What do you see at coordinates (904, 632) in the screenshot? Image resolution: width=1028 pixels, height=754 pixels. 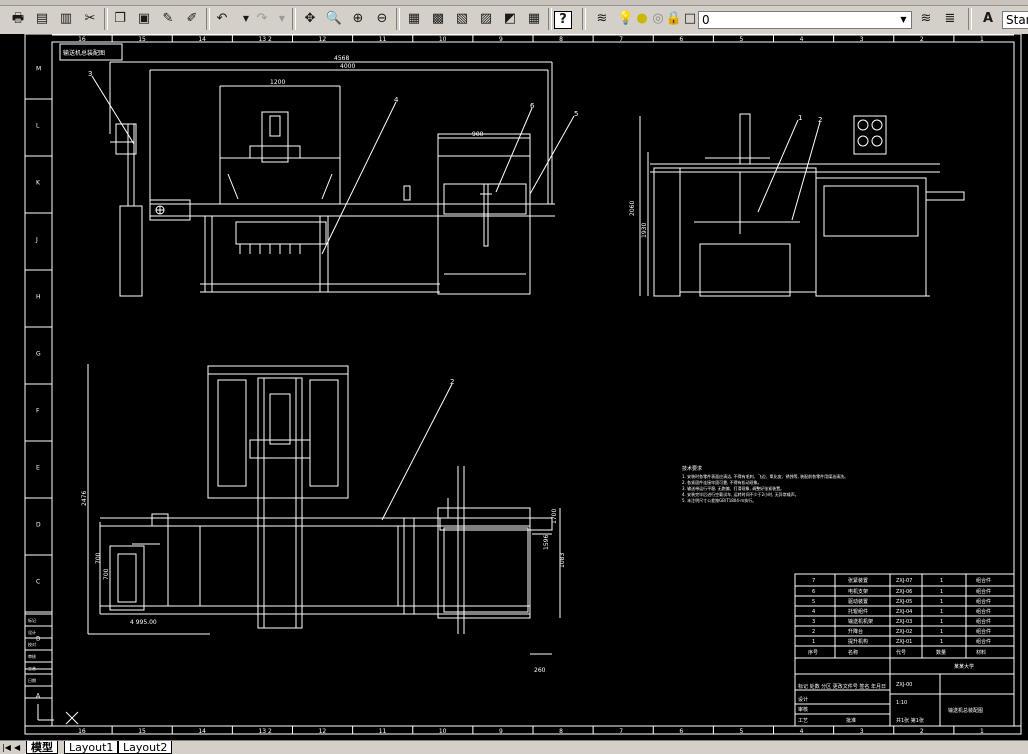 I see `svg-text: ZXJ-02` at bounding box center [904, 632].